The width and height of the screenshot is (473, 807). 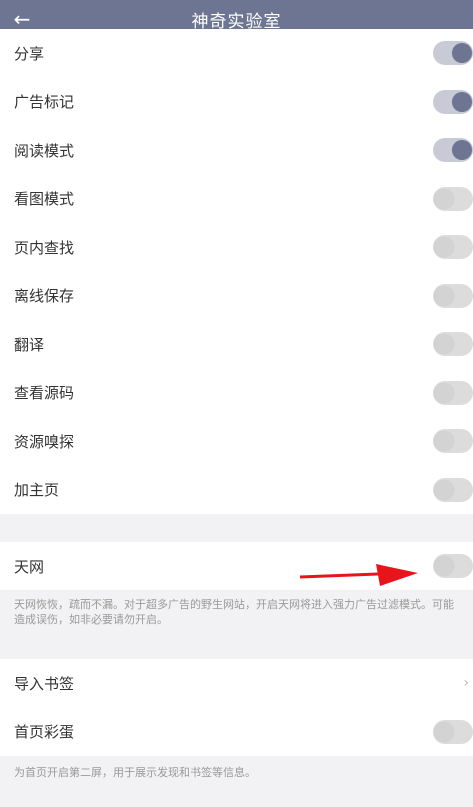 What do you see at coordinates (44, 150) in the screenshot?
I see `lab-item-label: 阅读模式` at bounding box center [44, 150].